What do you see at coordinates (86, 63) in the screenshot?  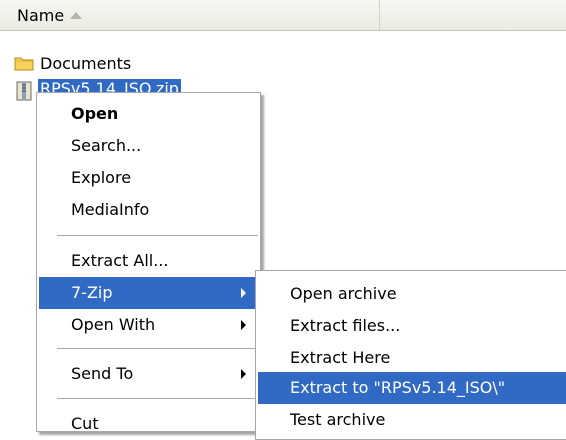 I see `file-name: Documents` at bounding box center [86, 63].